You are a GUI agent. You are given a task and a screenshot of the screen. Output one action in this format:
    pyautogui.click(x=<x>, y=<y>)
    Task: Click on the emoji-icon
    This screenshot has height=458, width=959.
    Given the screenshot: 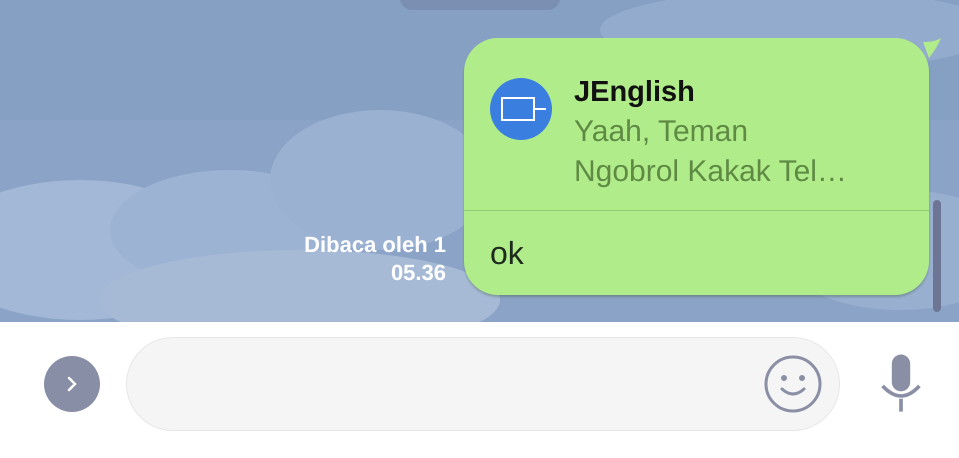 What is the action you would take?
    pyautogui.click(x=793, y=384)
    